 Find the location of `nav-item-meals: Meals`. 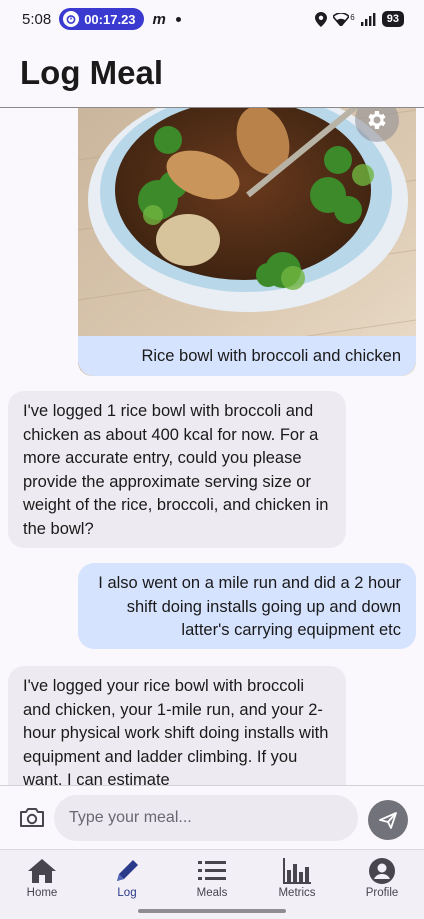

nav-item-meals: Meals is located at coordinates (212, 878).